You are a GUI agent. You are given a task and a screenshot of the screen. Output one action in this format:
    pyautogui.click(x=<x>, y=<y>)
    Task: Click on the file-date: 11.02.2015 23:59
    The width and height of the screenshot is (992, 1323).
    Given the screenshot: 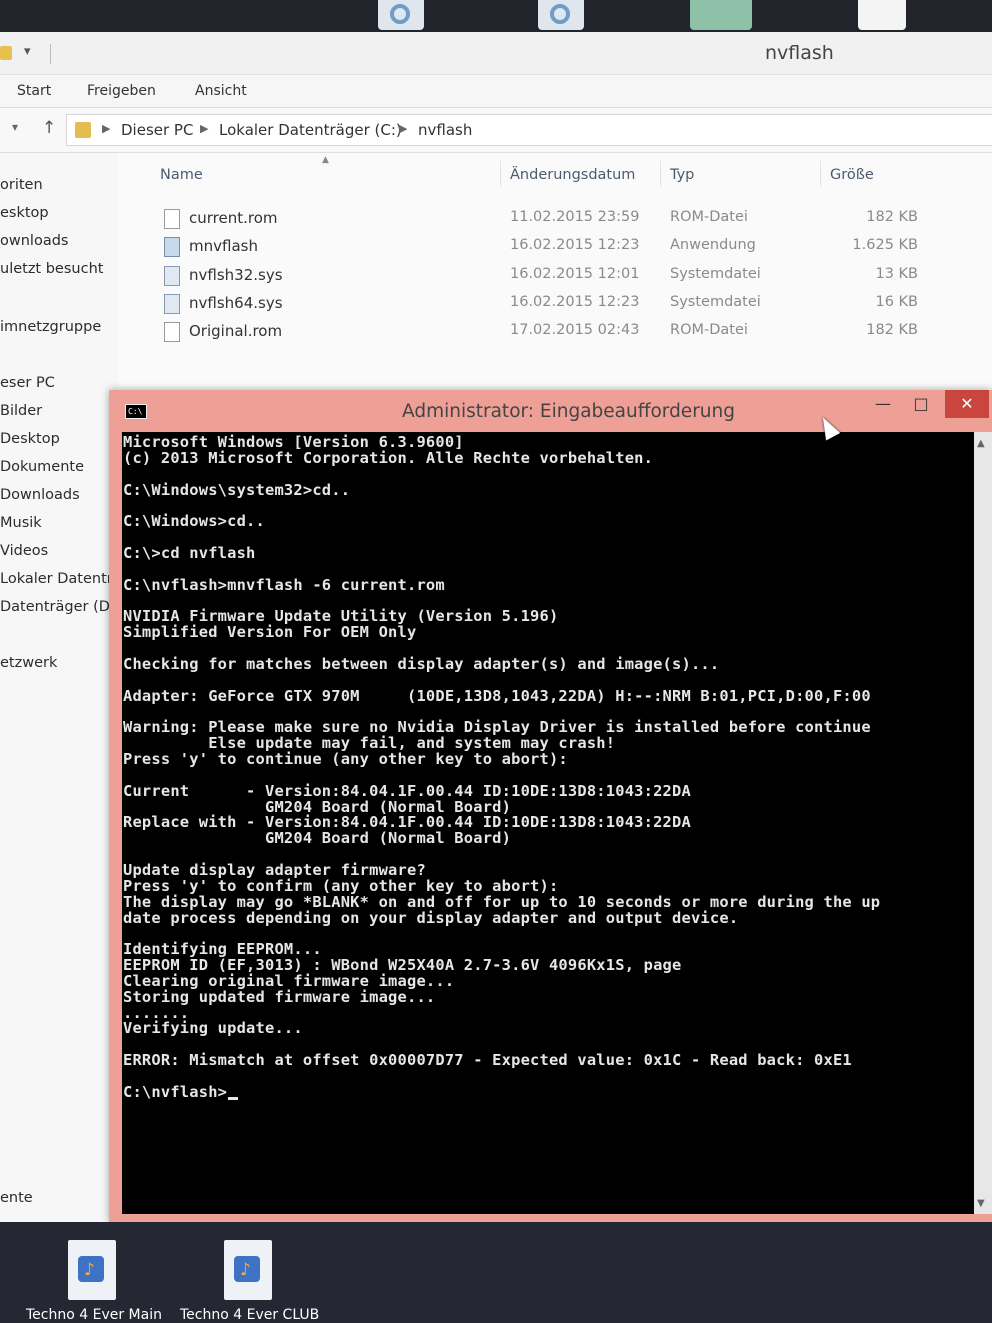 What is the action you would take?
    pyautogui.click(x=575, y=217)
    